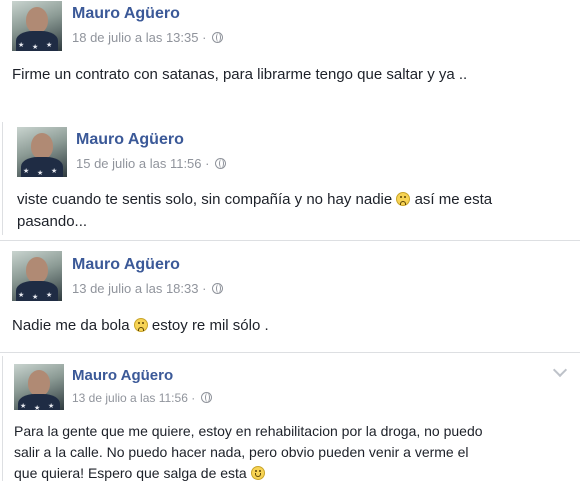 The width and height of the screenshot is (580, 484). Describe the element at coordinates (135, 288) in the screenshot. I see `post-timestamp: 13 de julio a las 18:33` at that location.